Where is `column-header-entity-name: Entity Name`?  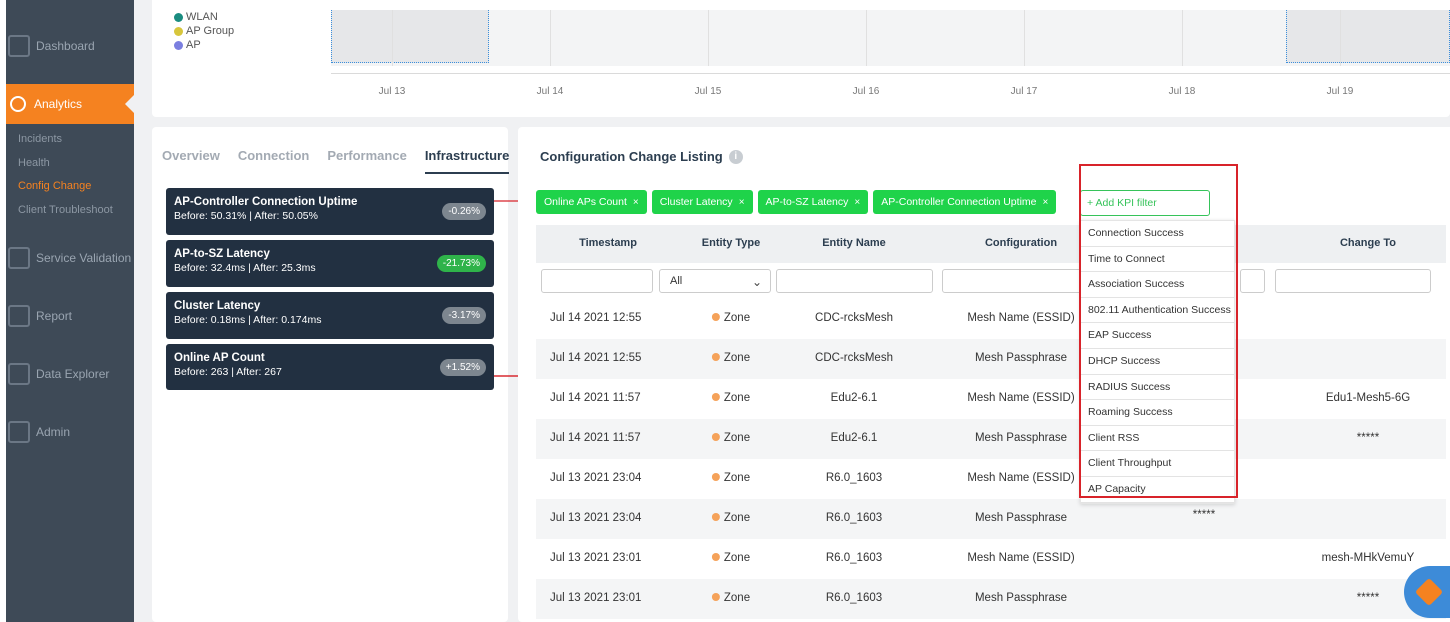
column-header-entity-name: Entity Name is located at coordinates (854, 243).